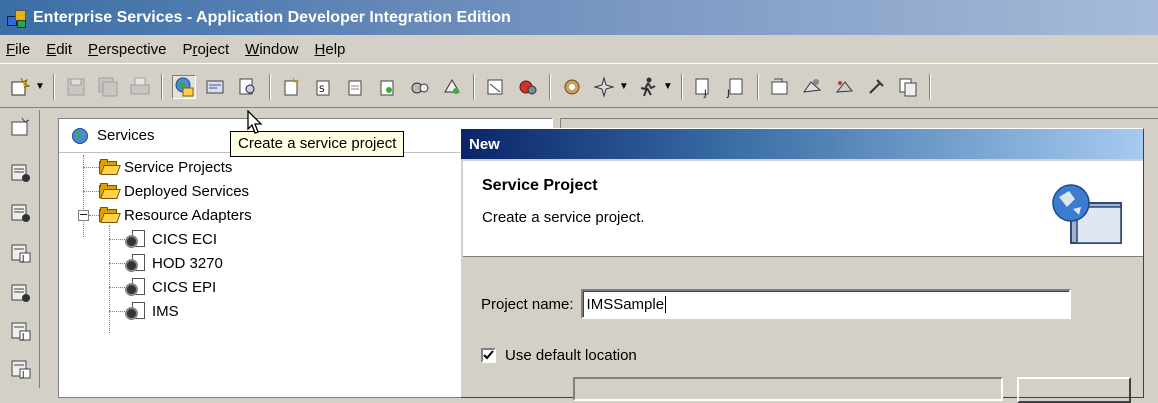  What do you see at coordinates (110, 215) in the screenshot?
I see `folder-open-icon` at bounding box center [110, 215].